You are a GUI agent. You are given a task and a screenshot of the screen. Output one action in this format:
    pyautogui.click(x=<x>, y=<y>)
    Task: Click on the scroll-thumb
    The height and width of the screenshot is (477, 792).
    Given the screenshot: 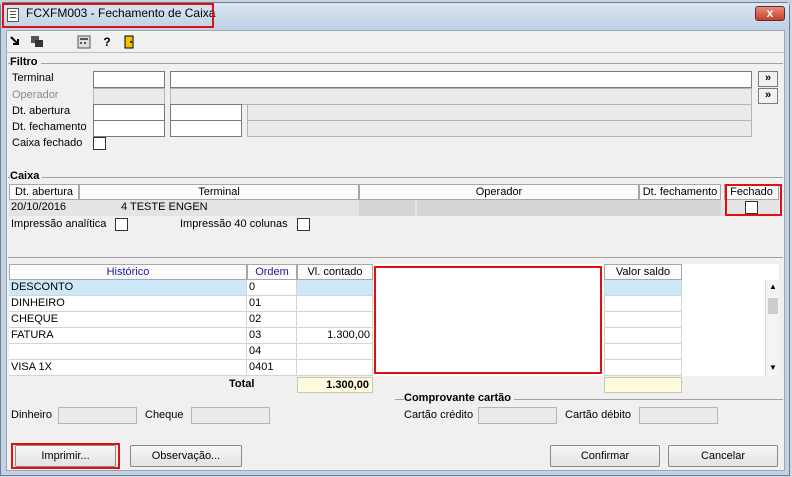 What is the action you would take?
    pyautogui.click(x=773, y=306)
    